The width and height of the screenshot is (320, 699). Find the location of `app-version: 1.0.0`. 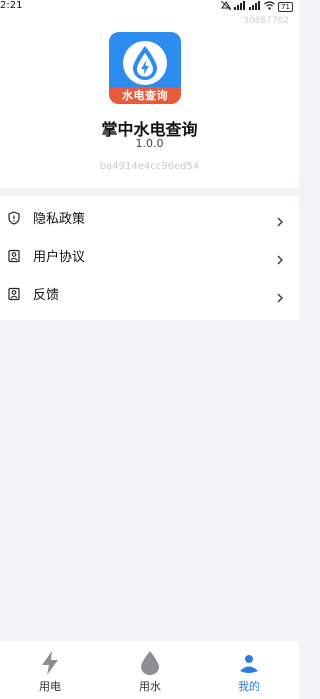

app-version: 1.0.0 is located at coordinates (149, 143).